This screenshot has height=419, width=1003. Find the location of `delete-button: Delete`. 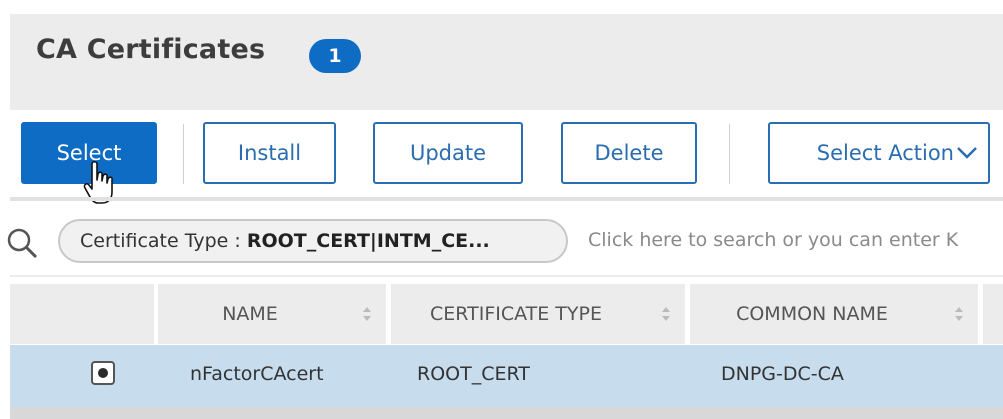

delete-button: Delete is located at coordinates (629, 153).